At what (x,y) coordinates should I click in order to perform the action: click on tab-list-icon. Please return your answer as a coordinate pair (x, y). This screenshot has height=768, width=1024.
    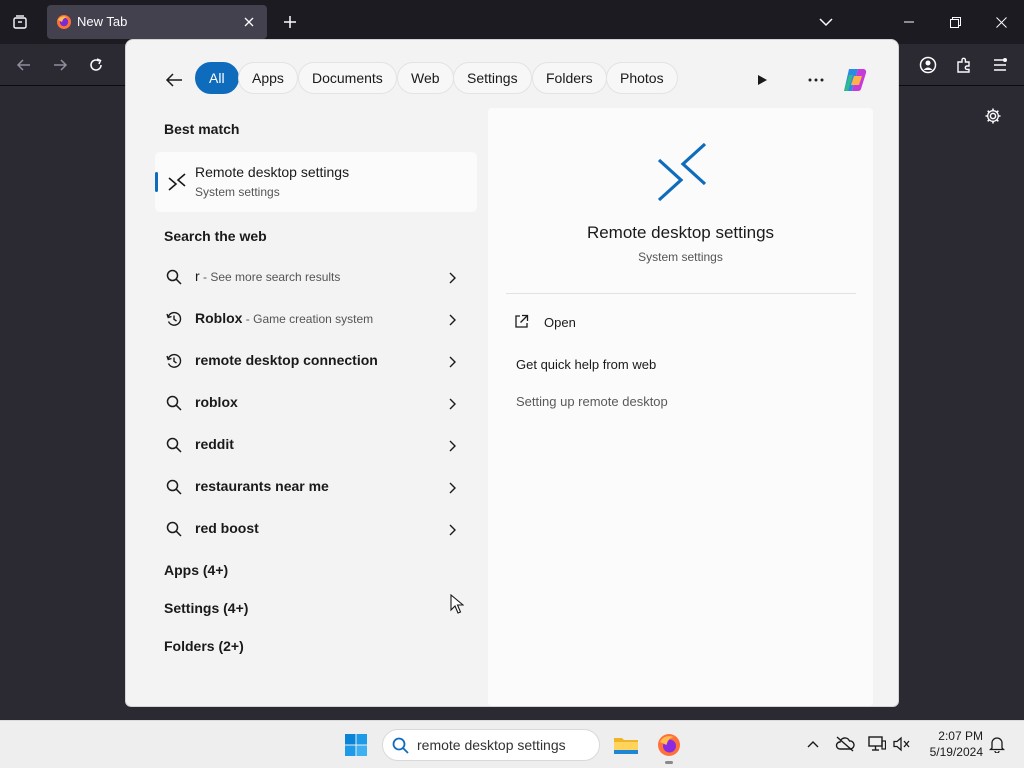
    Looking at the image, I should click on (20, 22).